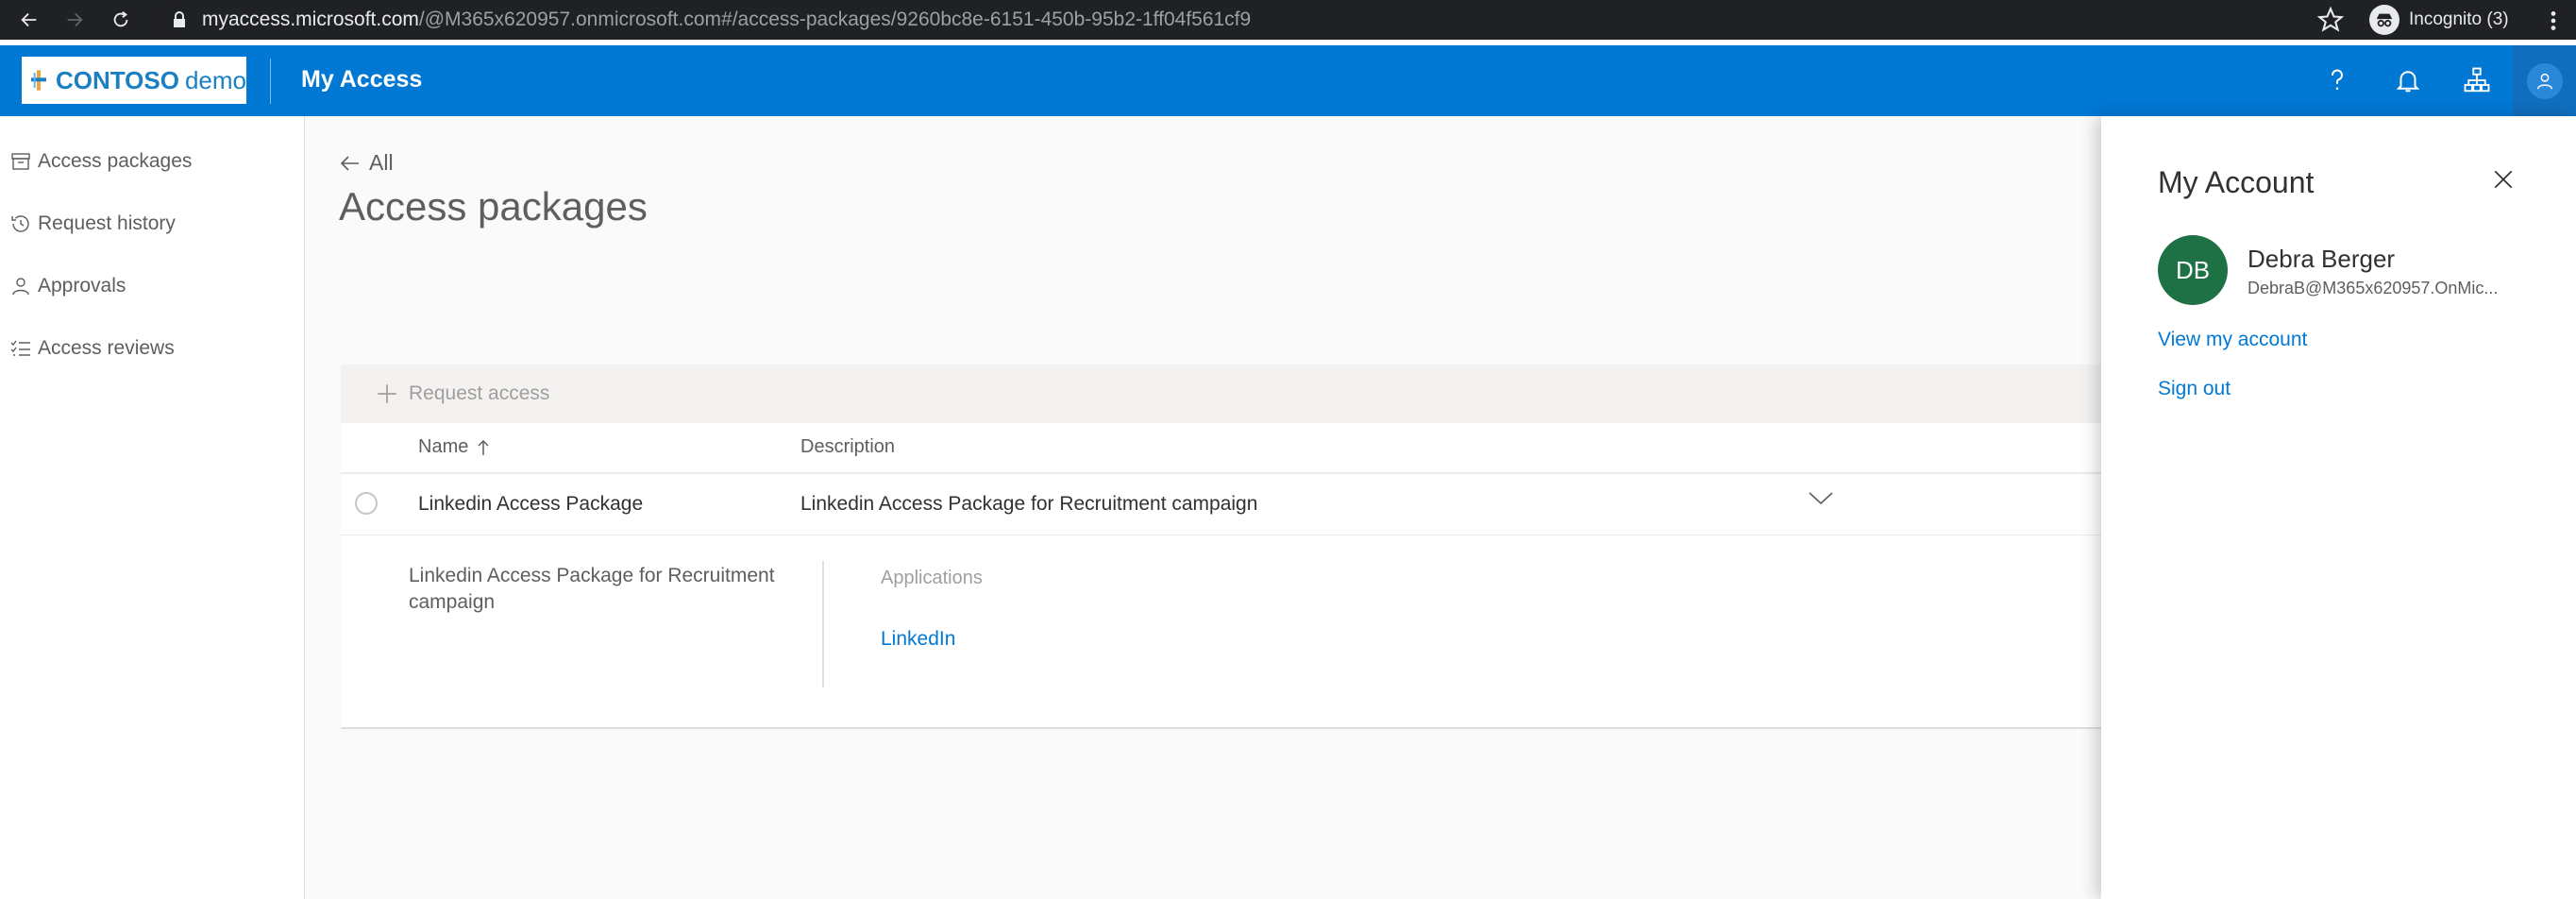  What do you see at coordinates (484, 447) in the screenshot?
I see `sort-ascending-icon` at bounding box center [484, 447].